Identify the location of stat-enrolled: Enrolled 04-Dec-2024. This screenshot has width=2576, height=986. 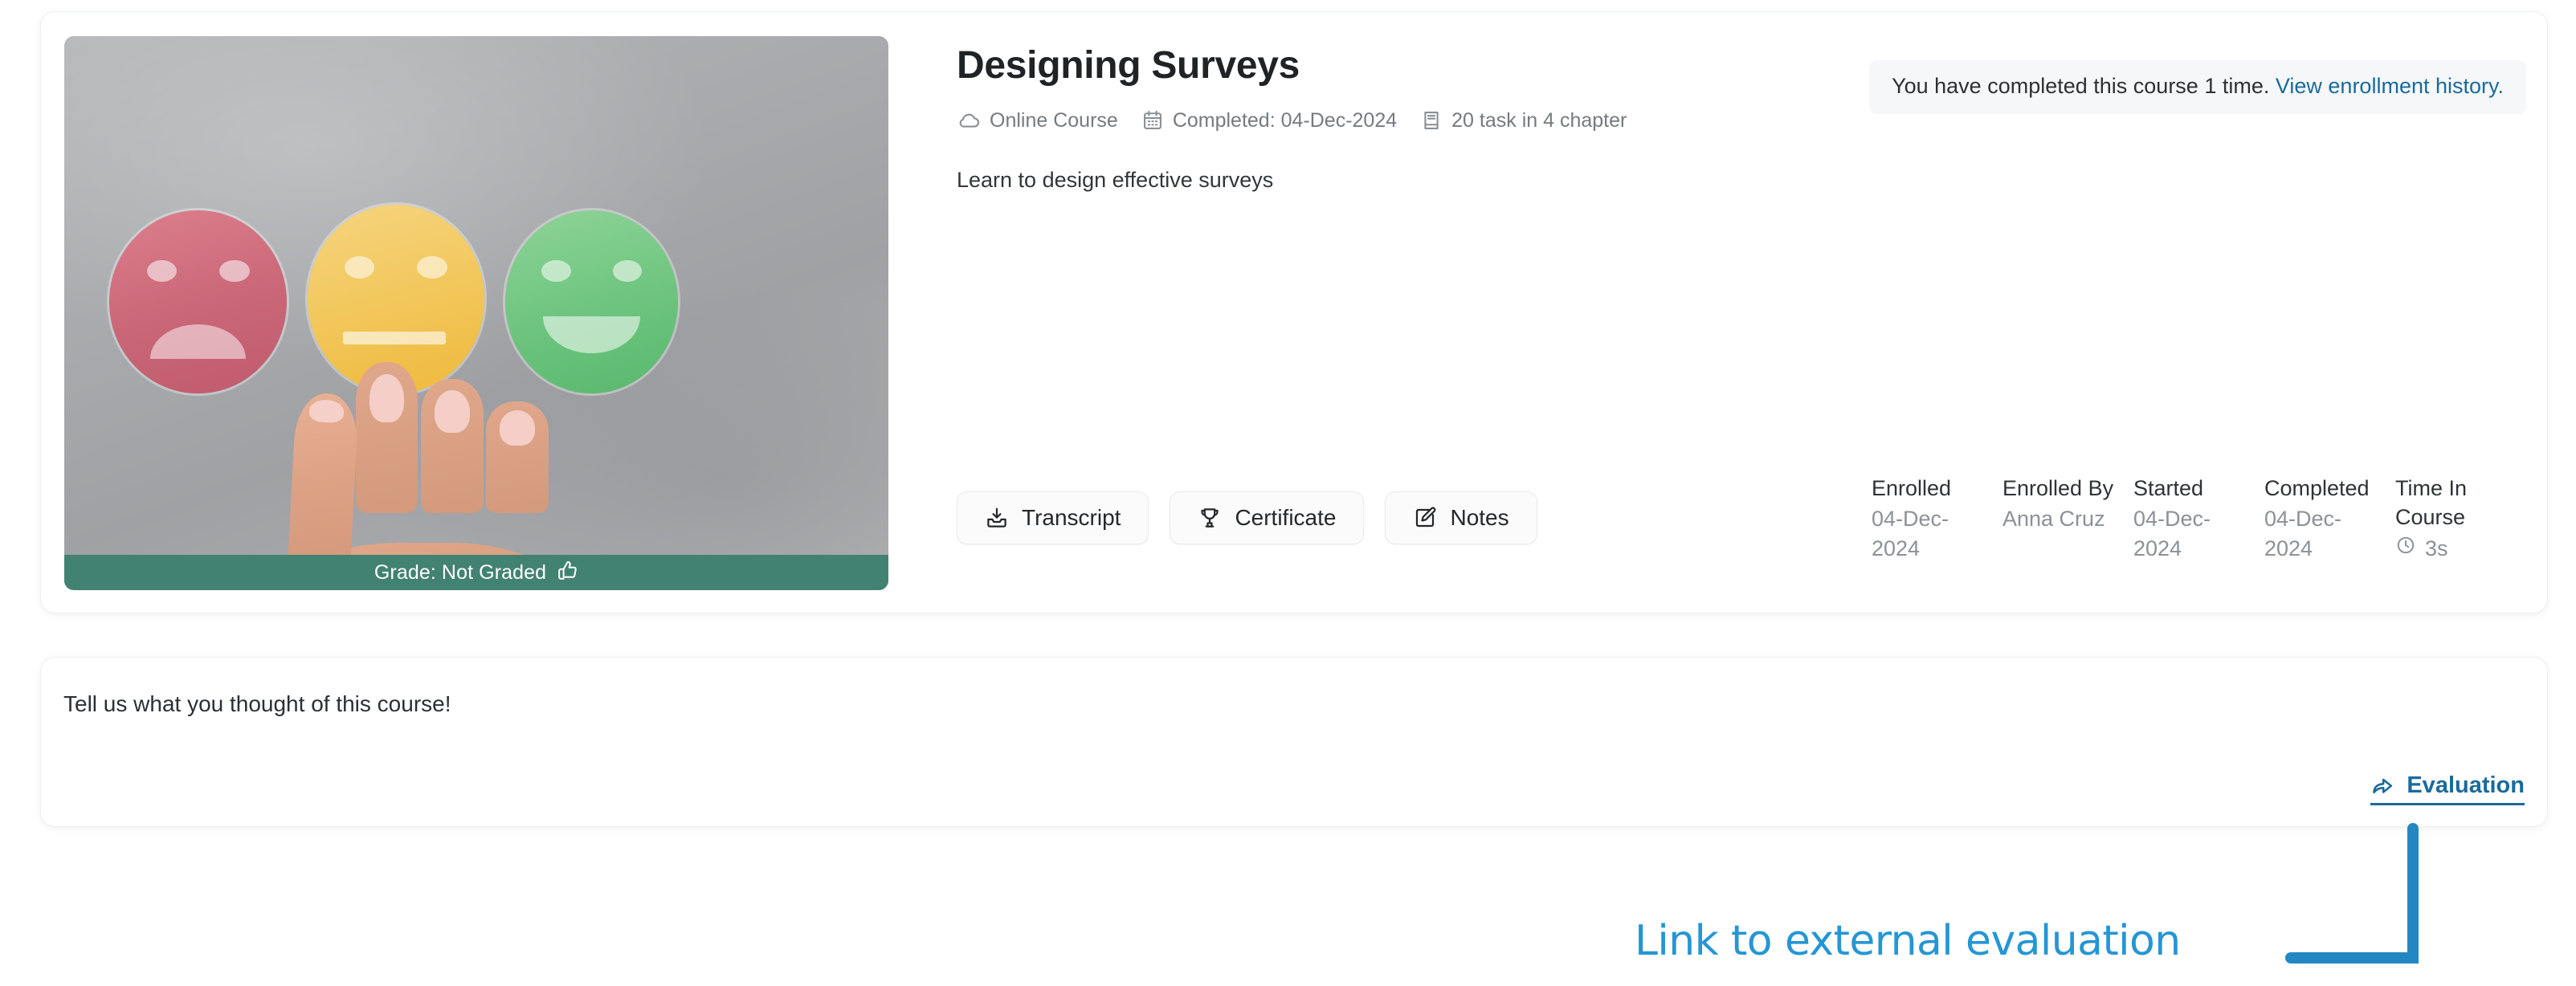
(1937, 518).